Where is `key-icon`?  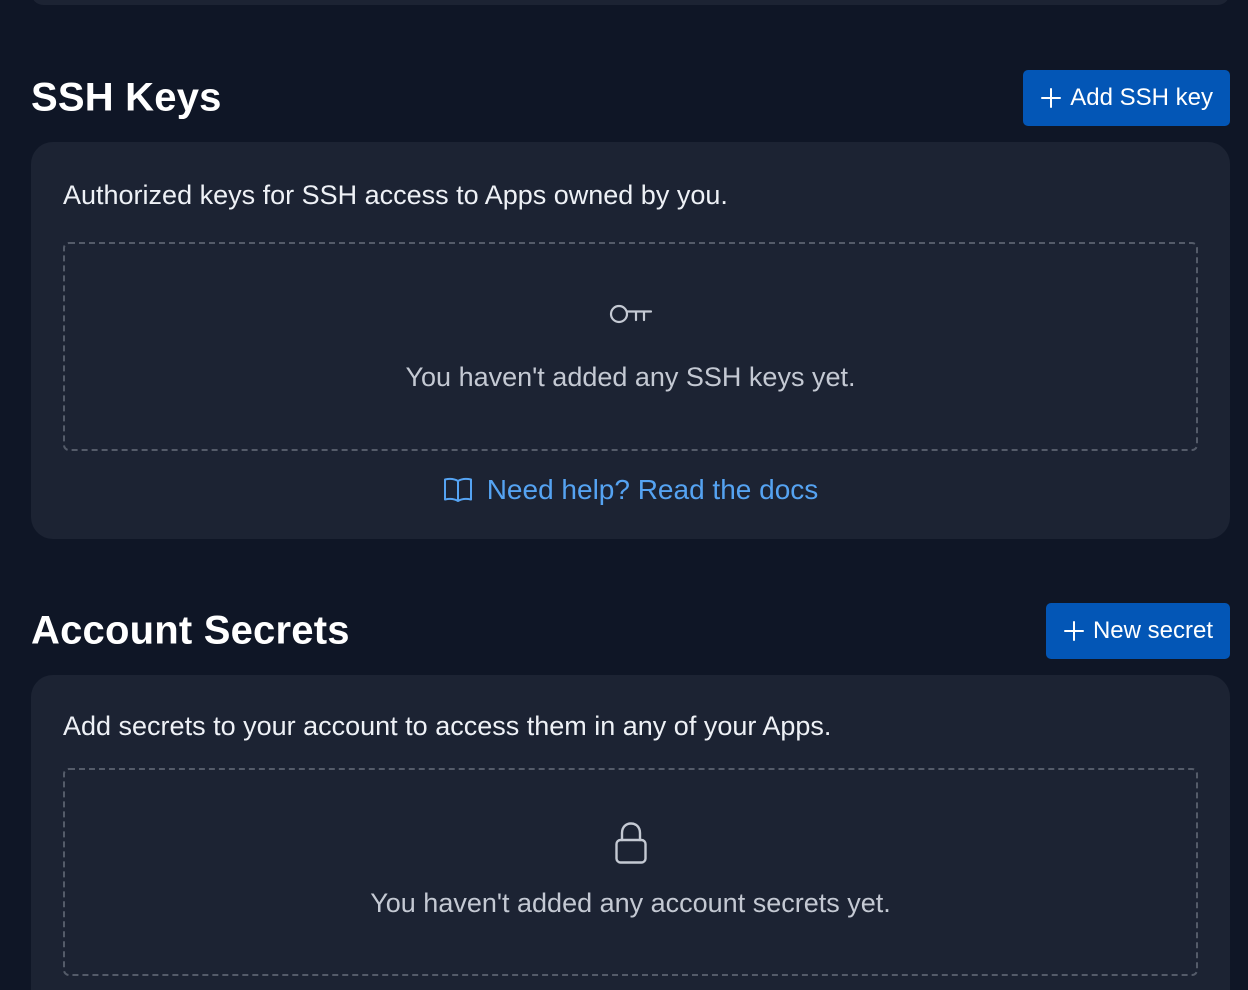
key-icon is located at coordinates (630, 314).